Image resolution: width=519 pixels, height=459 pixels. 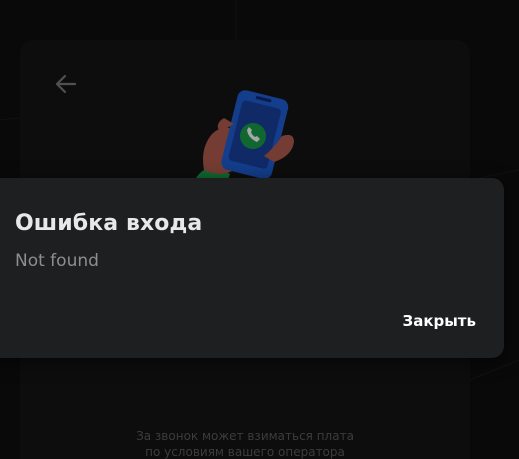 What do you see at coordinates (109, 223) in the screenshot?
I see `dialog-title: Ошибка входа` at bounding box center [109, 223].